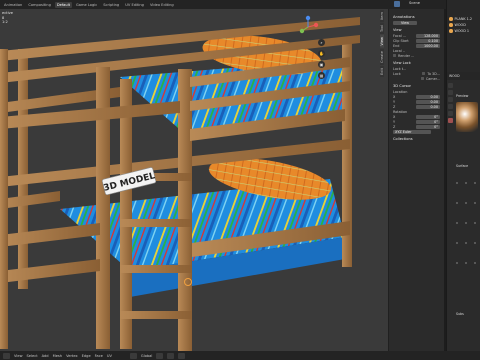 The image size is (480, 360). I want to click on outliner-item-label: PLANK 1.2, so click(463, 19).